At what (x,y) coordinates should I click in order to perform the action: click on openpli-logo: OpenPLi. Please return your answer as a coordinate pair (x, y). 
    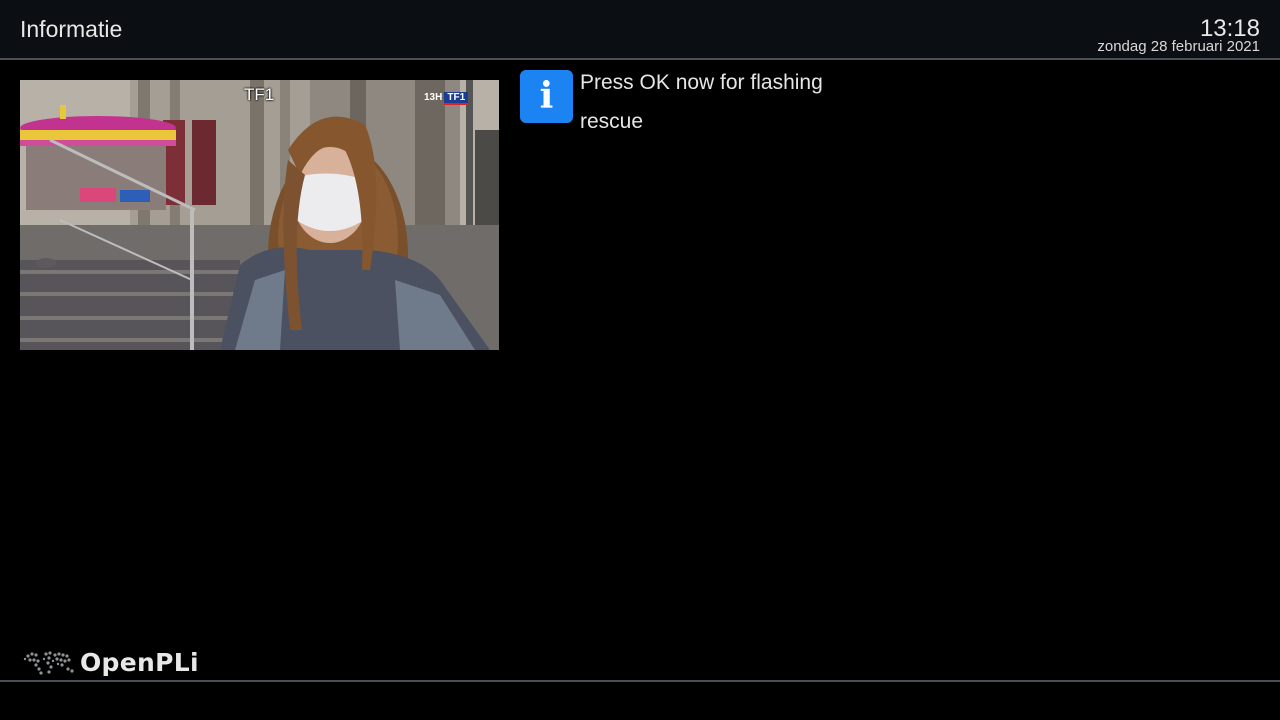
    Looking at the image, I should click on (110, 662).